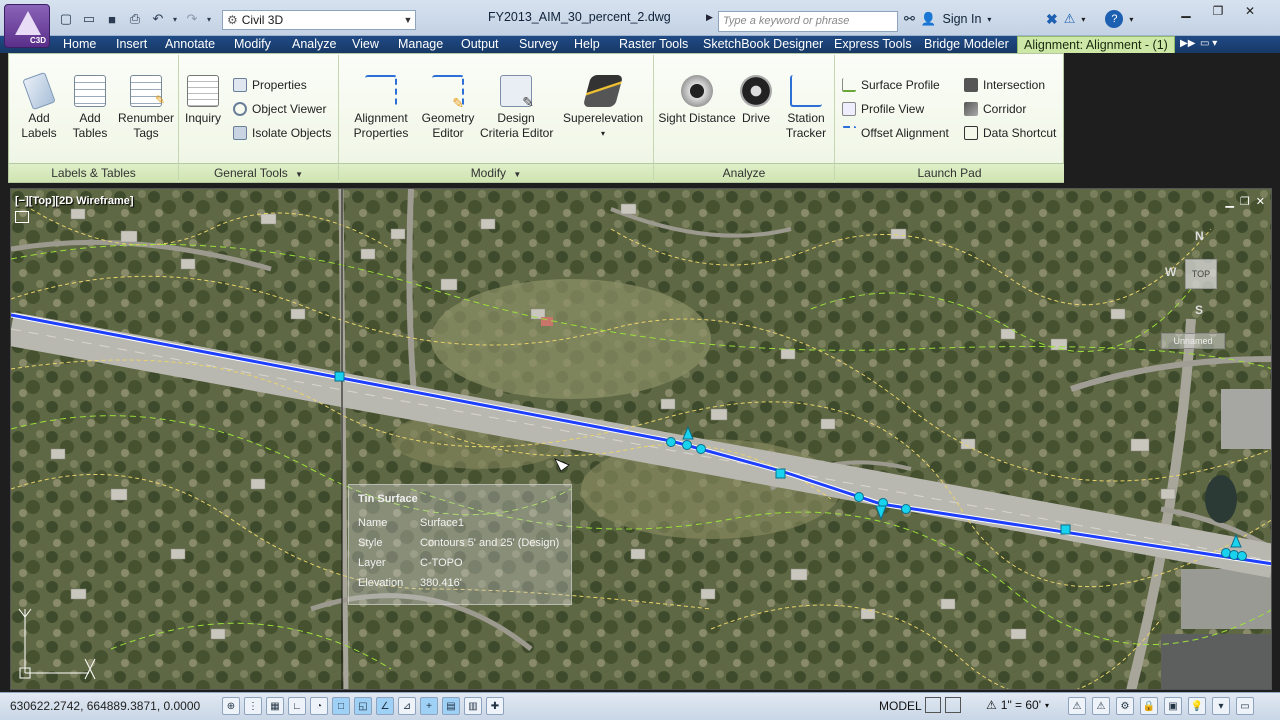  Describe the element at coordinates (385, 706) in the screenshot. I see `object-snap-tracking-icon: ∠` at that location.